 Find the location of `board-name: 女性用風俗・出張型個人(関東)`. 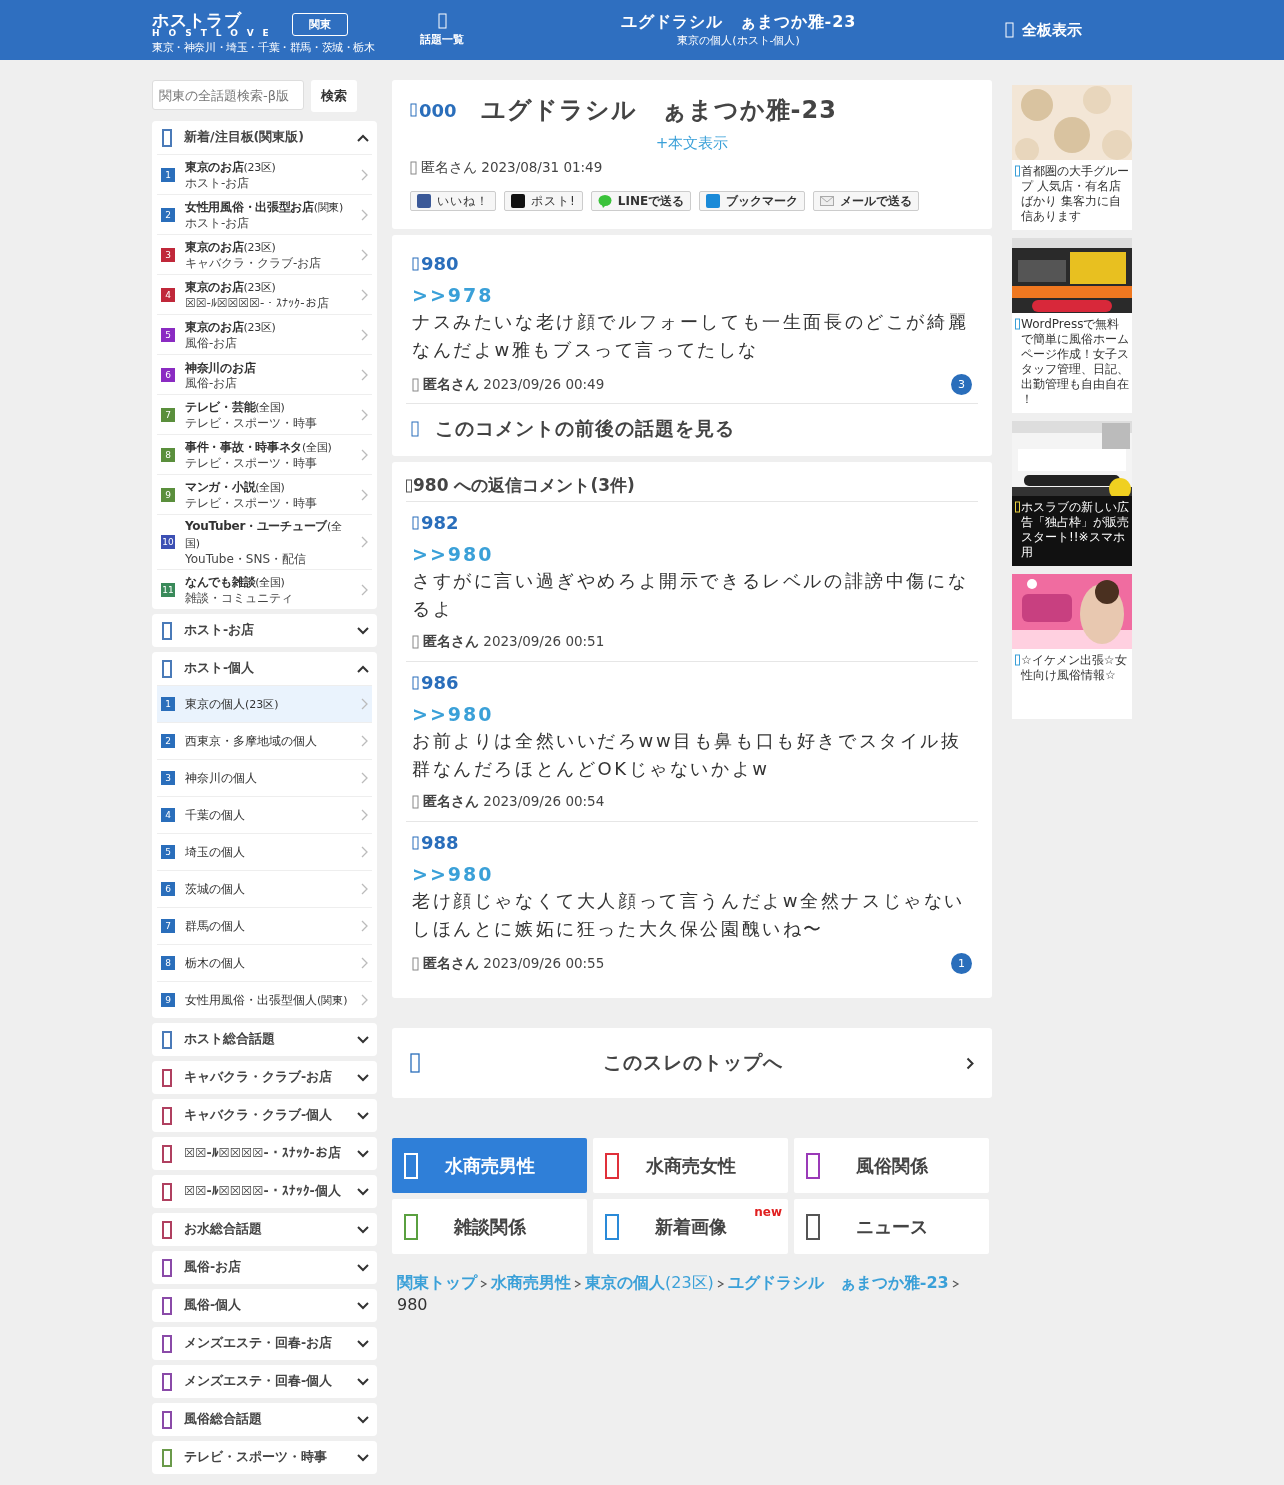

board-name: 女性用風俗・出張型個人(関東) is located at coordinates (267, 1000).